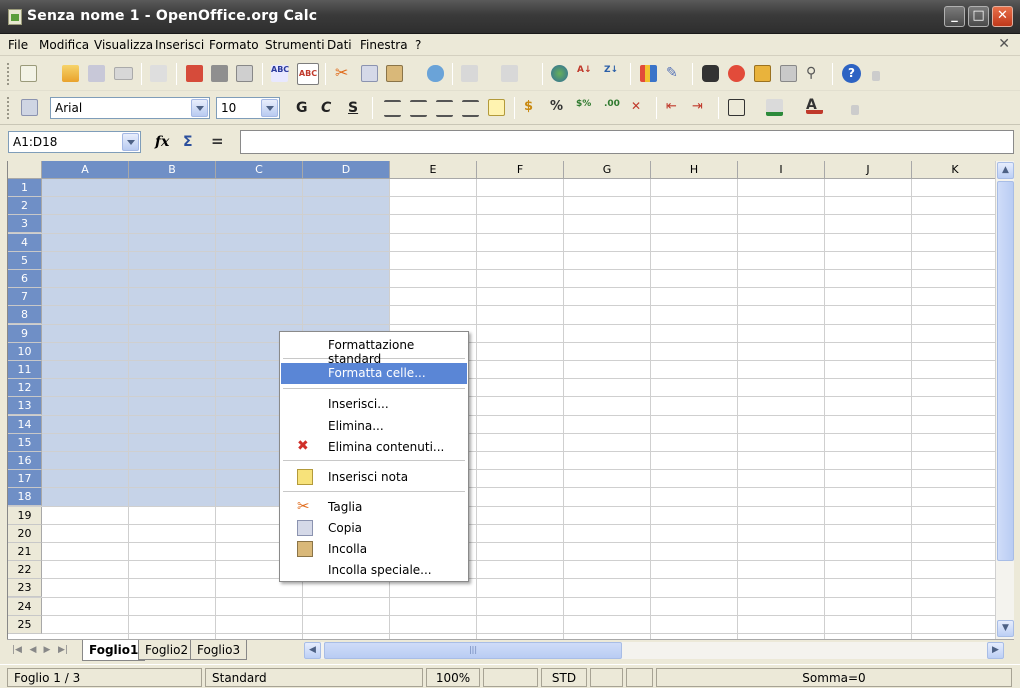 This screenshot has height=688, width=1020. Describe the element at coordinates (1005, 170) in the screenshot. I see `scroll-up-icon: ▲` at that location.